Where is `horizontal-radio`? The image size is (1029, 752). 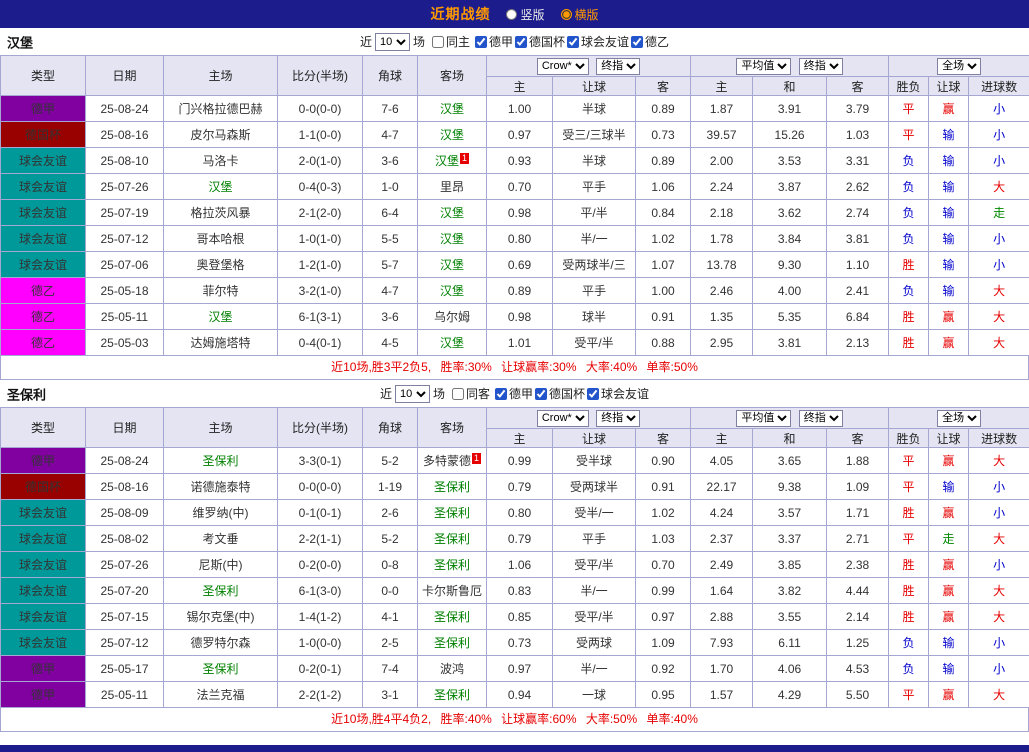
horizontal-radio is located at coordinates (566, 14).